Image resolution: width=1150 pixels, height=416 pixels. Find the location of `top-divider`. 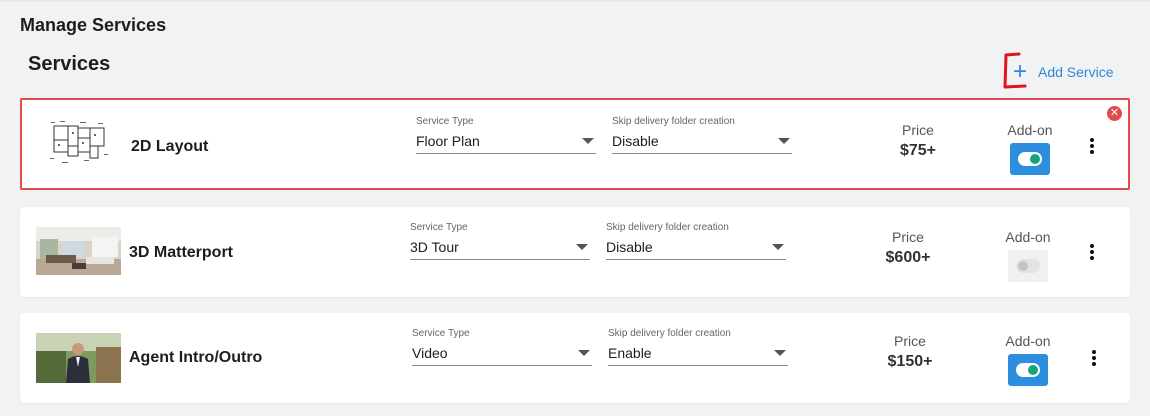

top-divider is located at coordinates (575, 1).